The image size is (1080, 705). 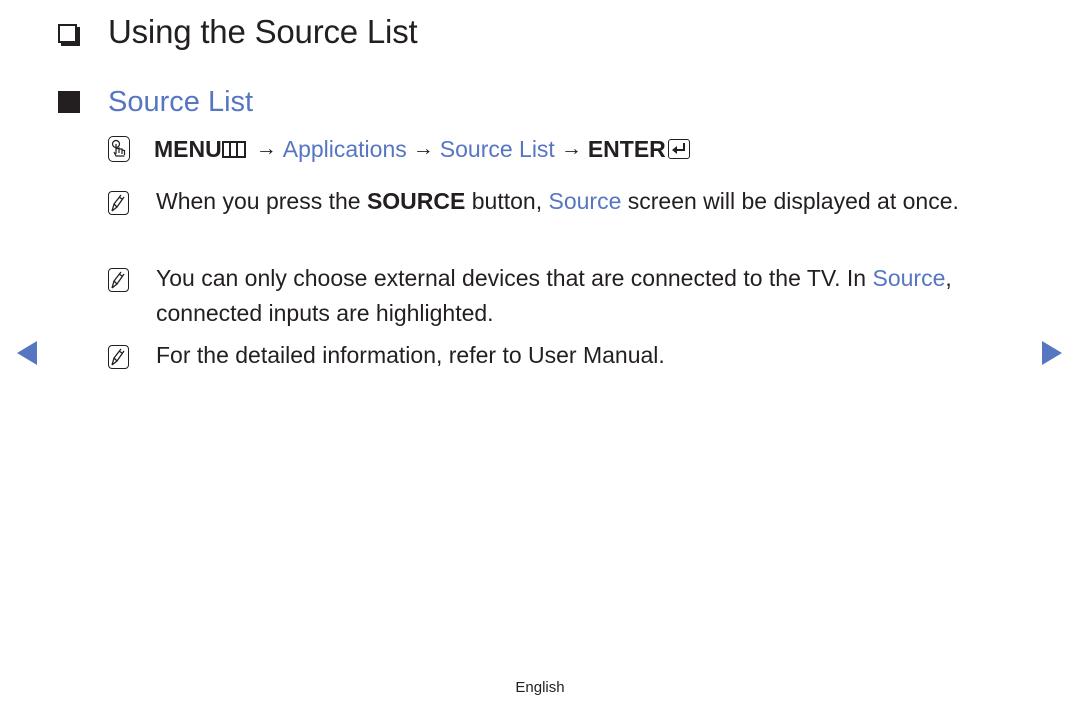 I want to click on note-text-segment: When you press the, so click(x=261, y=201).